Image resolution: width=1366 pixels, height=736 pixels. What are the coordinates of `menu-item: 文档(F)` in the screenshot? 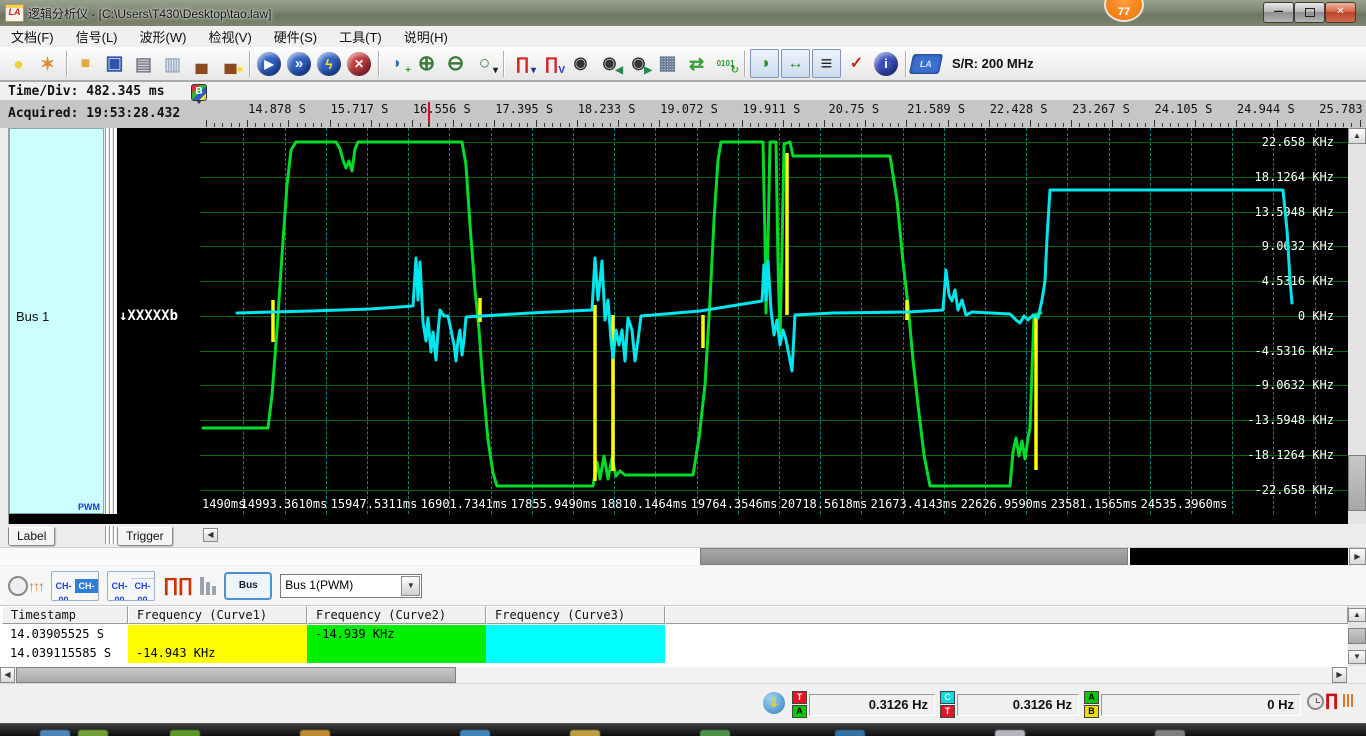 It's located at (32, 36).